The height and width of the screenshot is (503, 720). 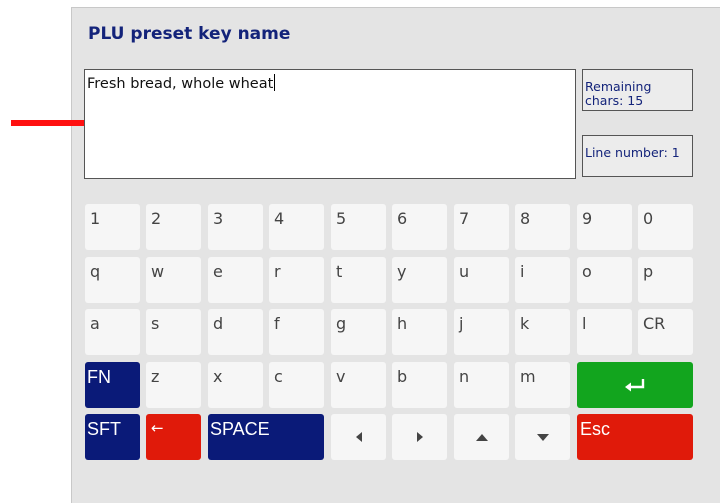 I want to click on key-name-input: Fresh bread, whole wheat, so click(x=330, y=124).